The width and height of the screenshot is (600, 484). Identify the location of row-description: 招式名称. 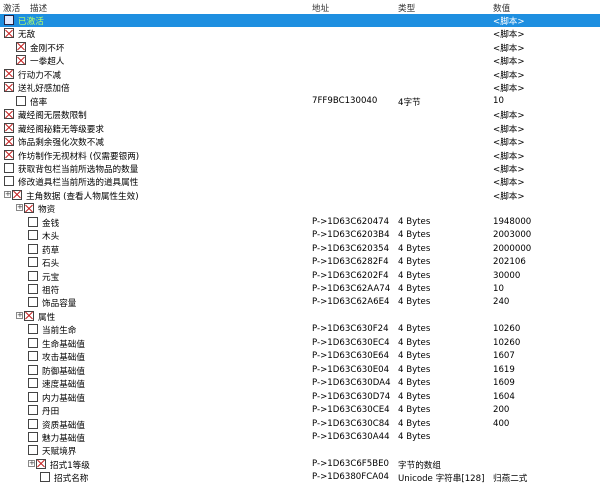
(71, 478).